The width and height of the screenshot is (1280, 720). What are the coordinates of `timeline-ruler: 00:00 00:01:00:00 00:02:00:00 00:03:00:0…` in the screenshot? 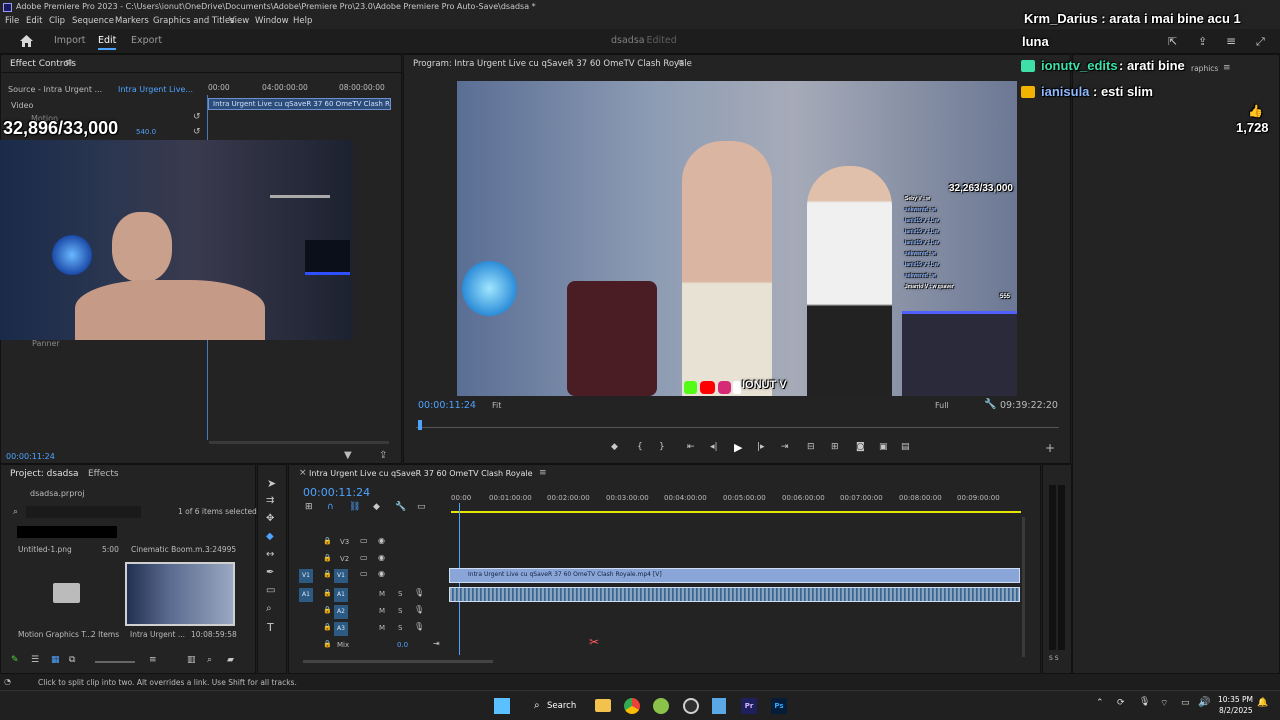 It's located at (736, 500).